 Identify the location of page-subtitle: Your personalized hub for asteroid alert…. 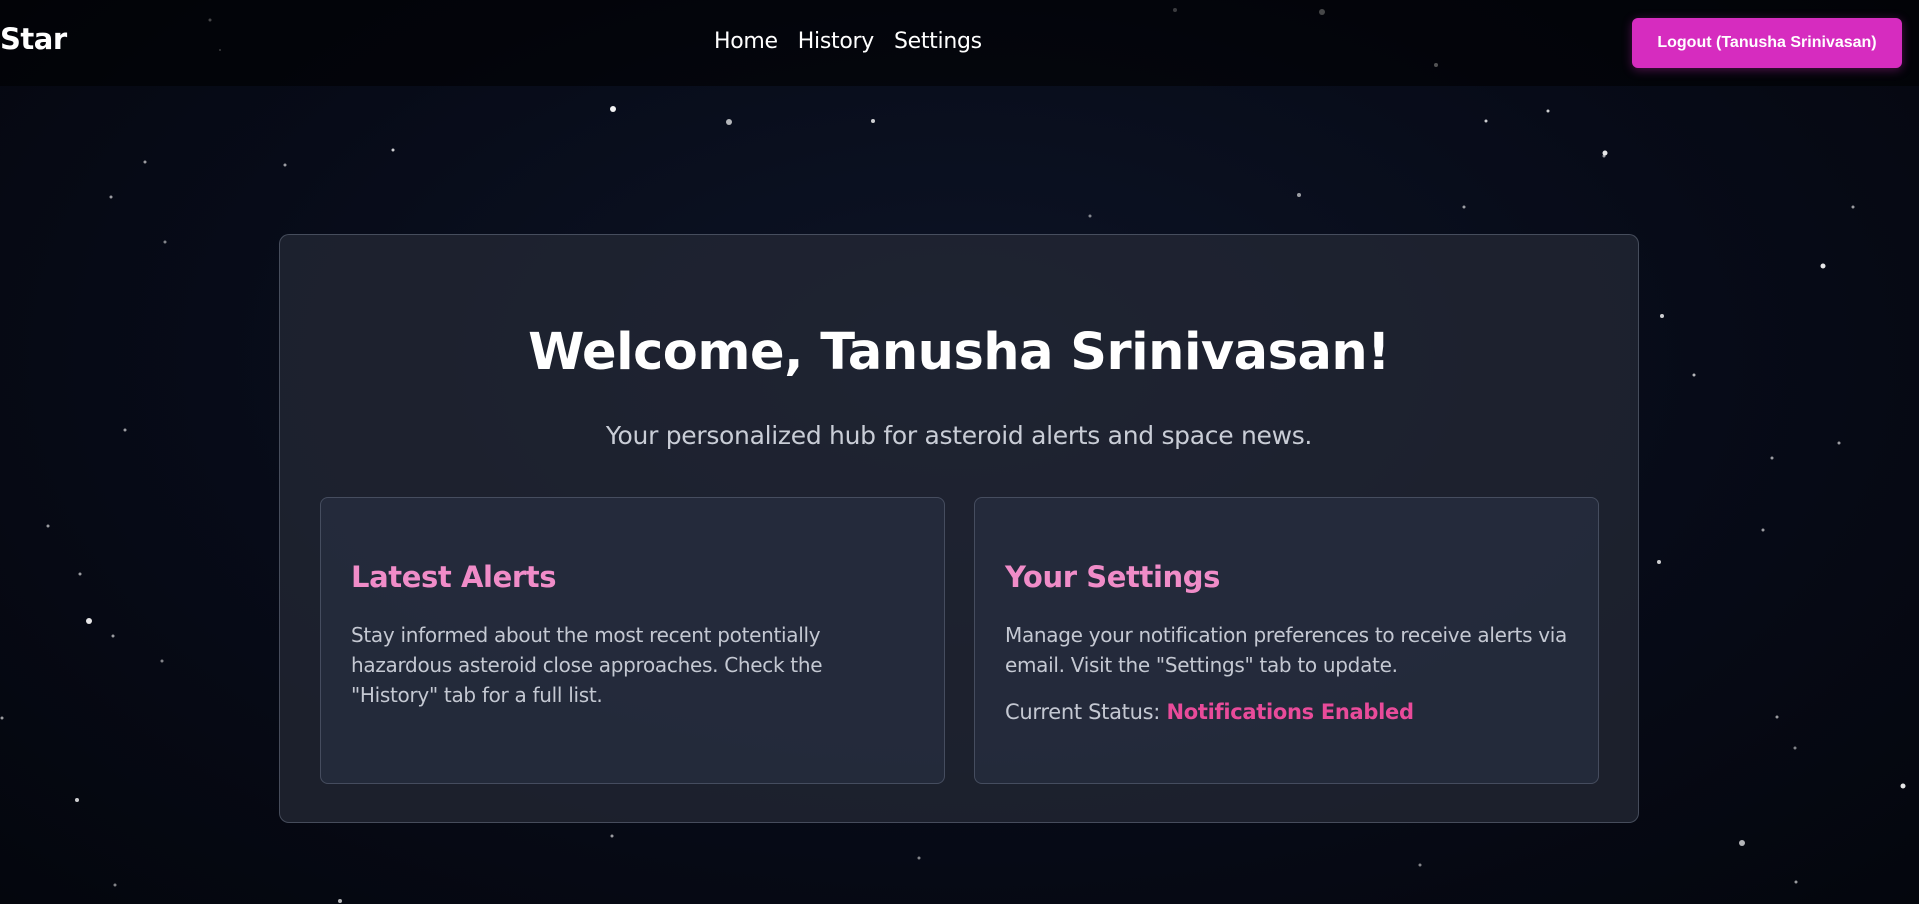
(959, 435).